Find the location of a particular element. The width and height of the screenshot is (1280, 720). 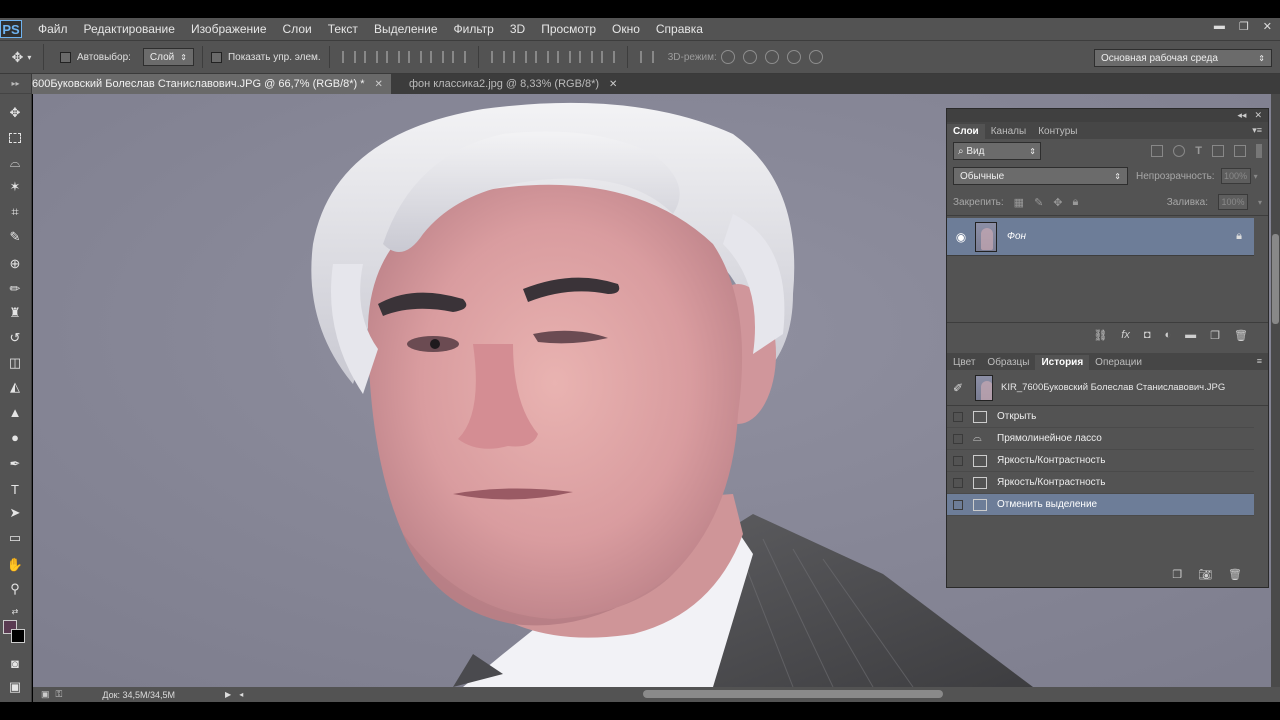

align-left-icon is located at coordinates (414, 57).